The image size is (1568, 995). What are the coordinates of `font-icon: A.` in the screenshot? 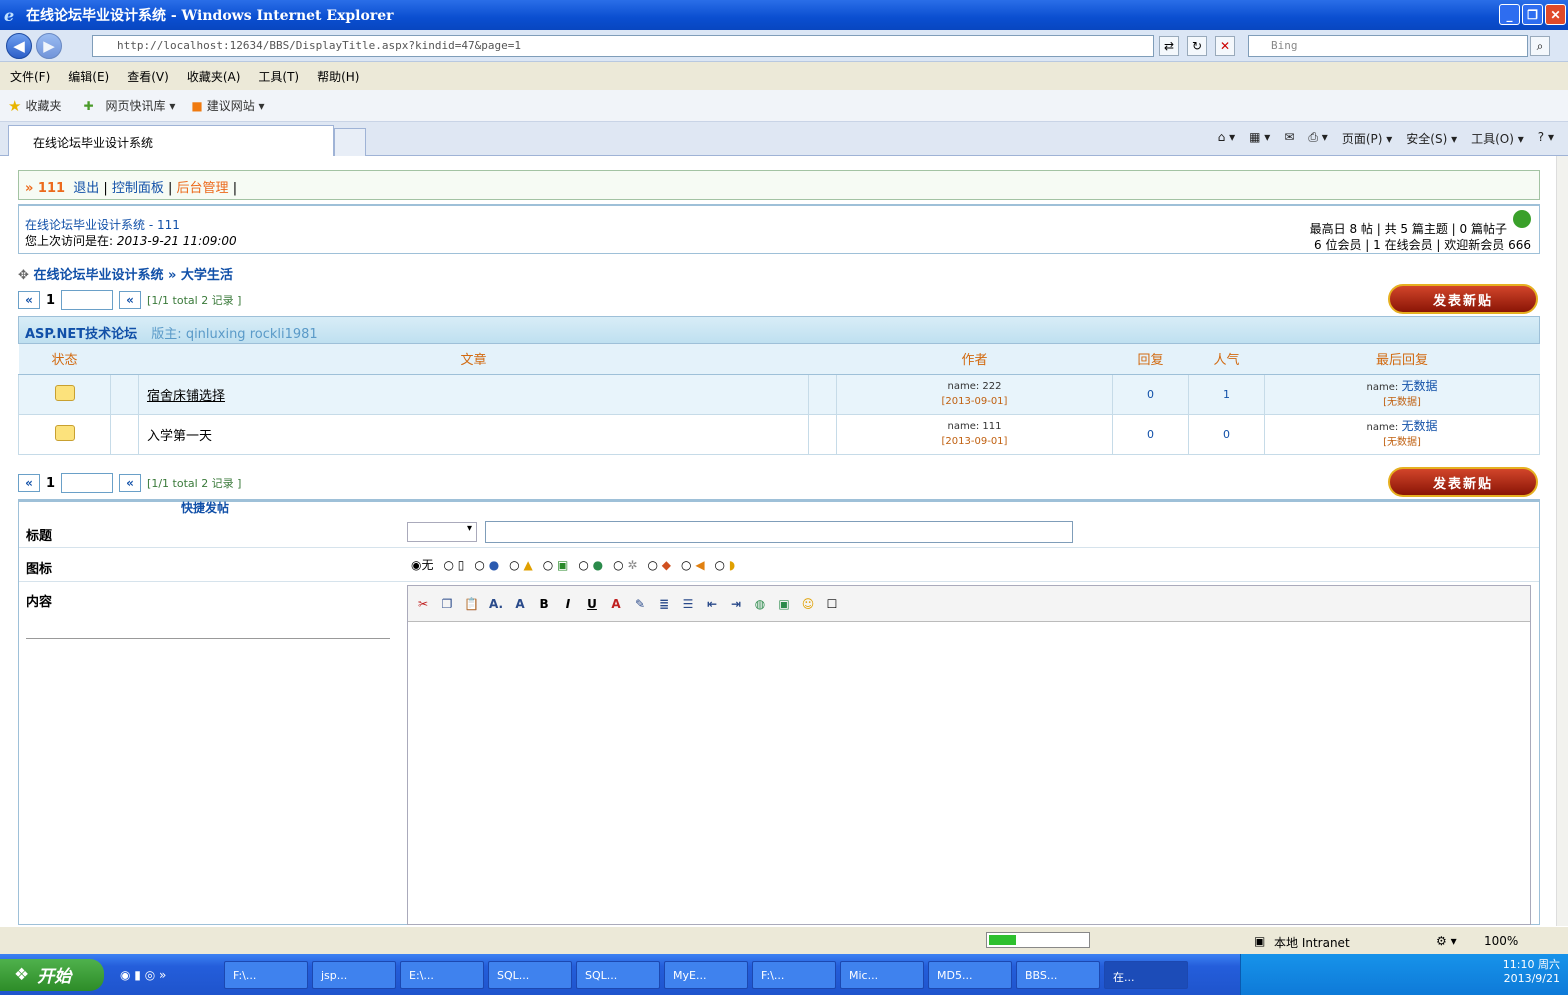 It's located at (496, 604).